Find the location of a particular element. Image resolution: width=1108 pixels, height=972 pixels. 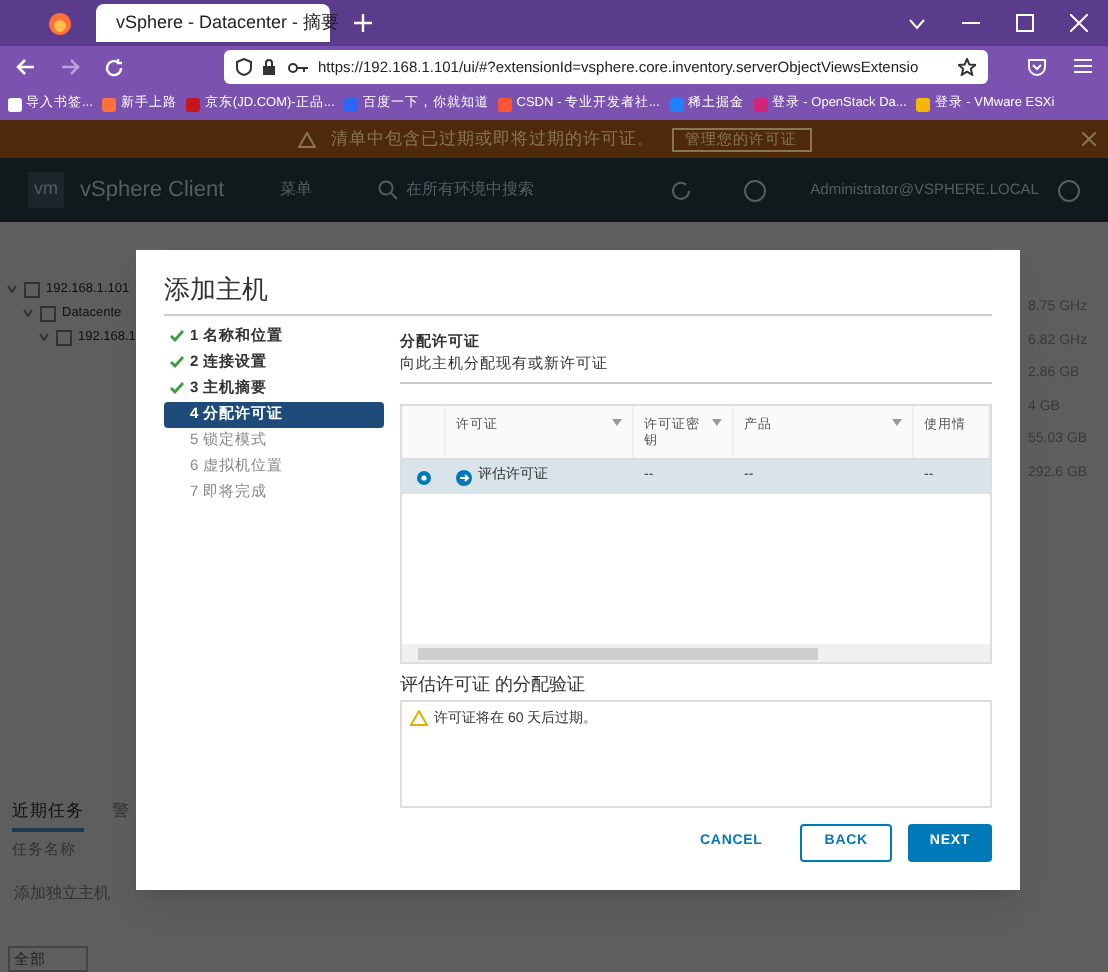

browser-logo-icon is located at coordinates (60, 23).